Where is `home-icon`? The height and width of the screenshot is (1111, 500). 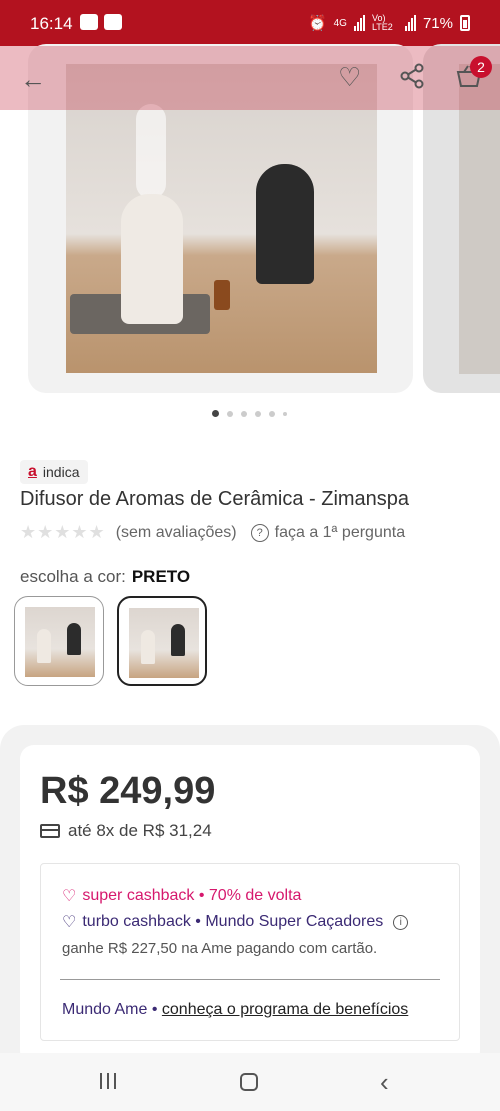
home-icon is located at coordinates (249, 1082).